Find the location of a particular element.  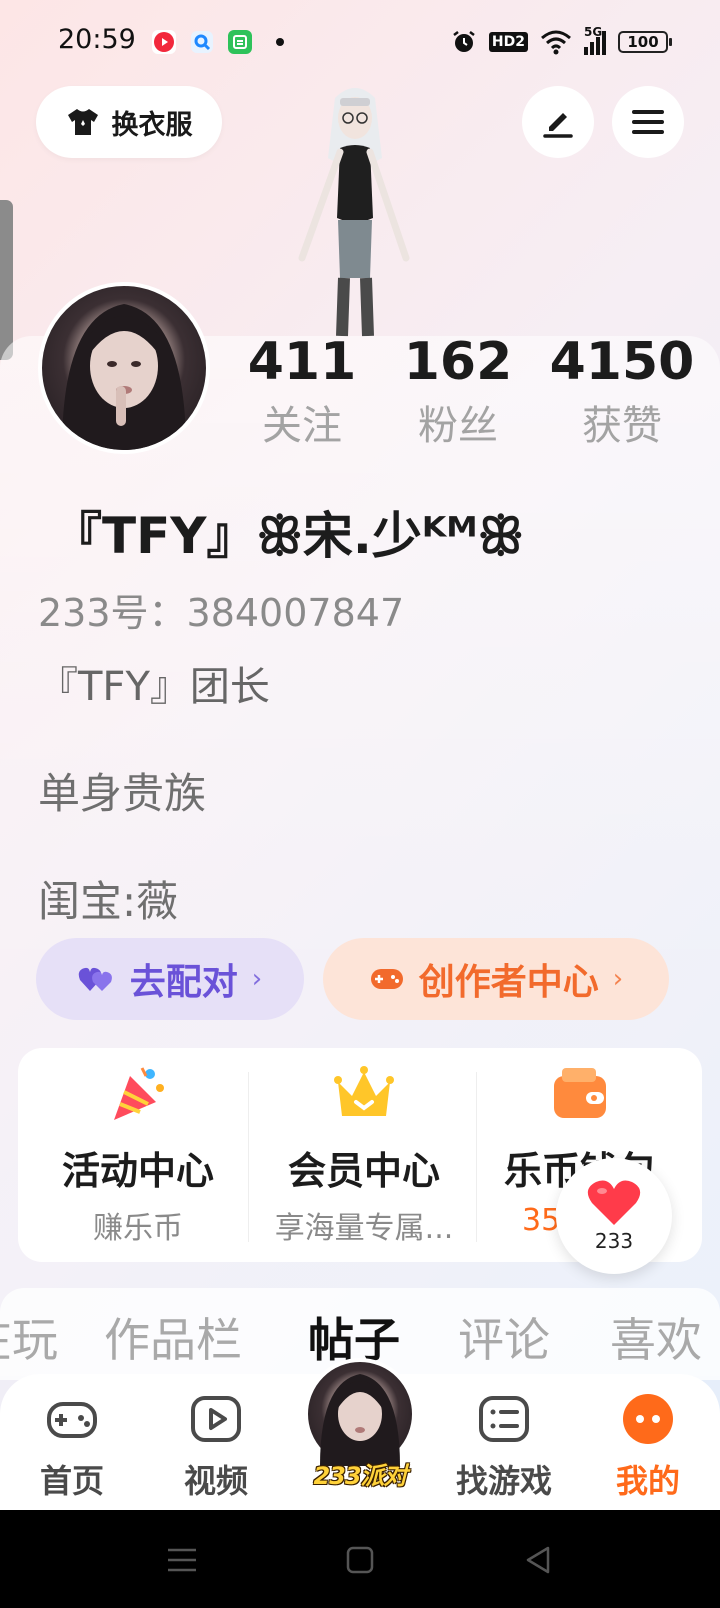

double-heart-icon is located at coordinates (95, 979).